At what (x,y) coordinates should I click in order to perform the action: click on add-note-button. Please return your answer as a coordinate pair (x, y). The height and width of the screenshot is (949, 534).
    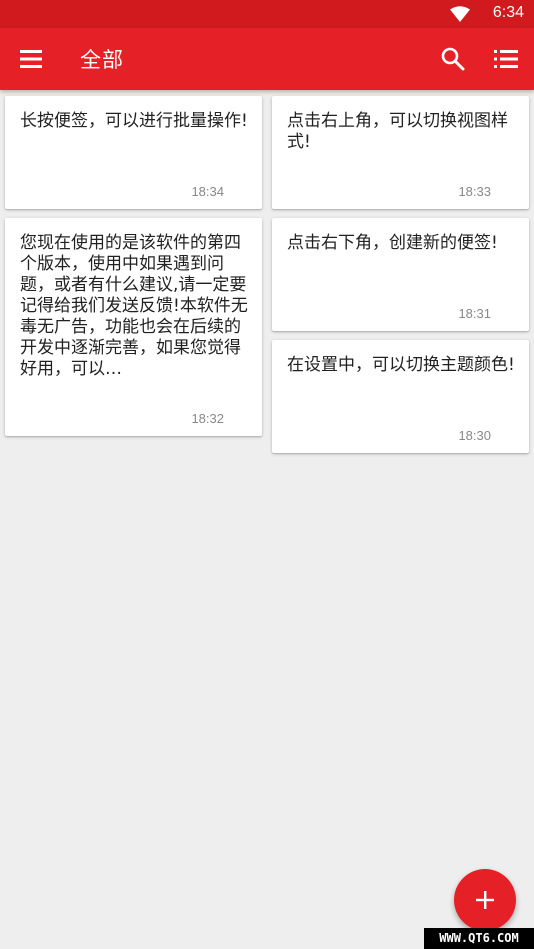
    Looking at the image, I should click on (485, 900).